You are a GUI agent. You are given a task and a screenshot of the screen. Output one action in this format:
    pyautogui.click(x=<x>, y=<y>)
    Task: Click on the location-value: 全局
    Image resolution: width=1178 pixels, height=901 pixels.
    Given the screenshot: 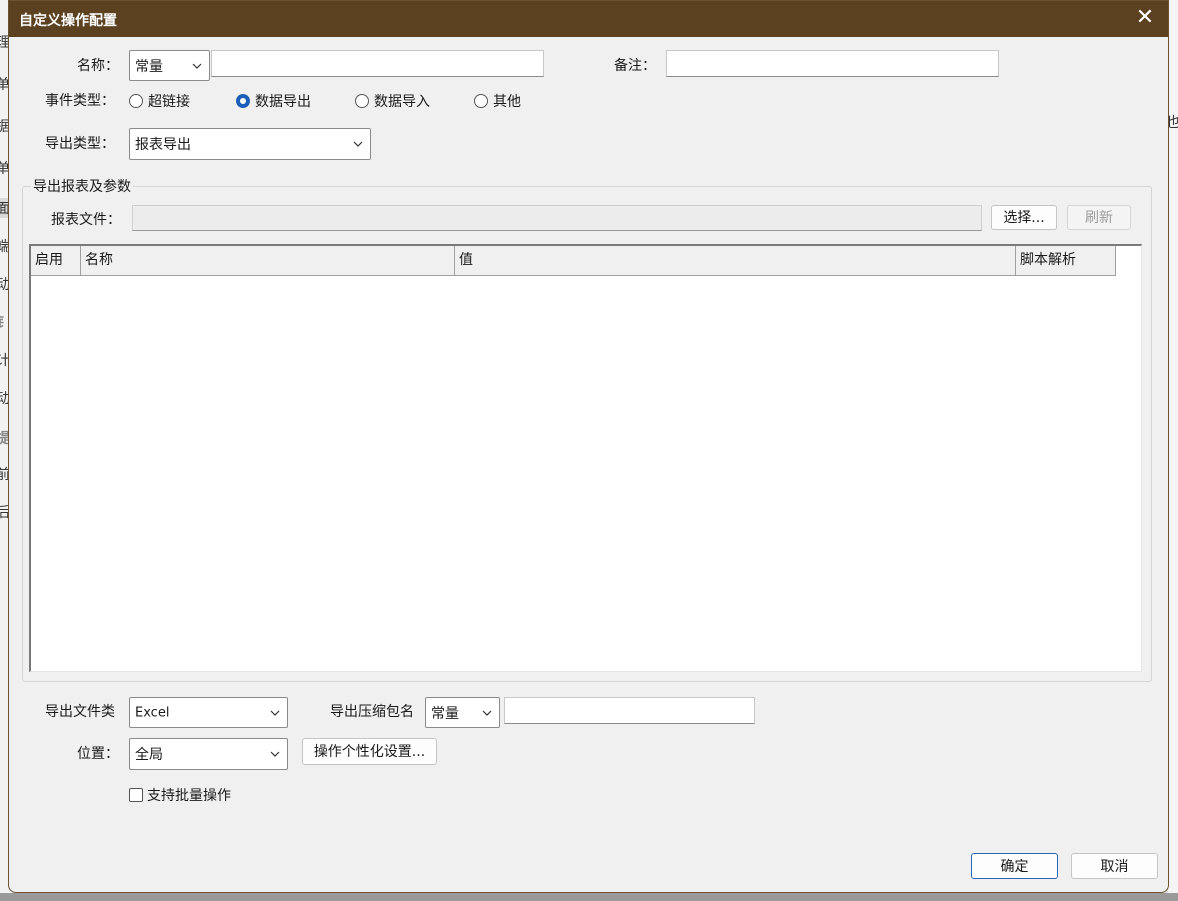 What is the action you would take?
    pyautogui.click(x=149, y=755)
    